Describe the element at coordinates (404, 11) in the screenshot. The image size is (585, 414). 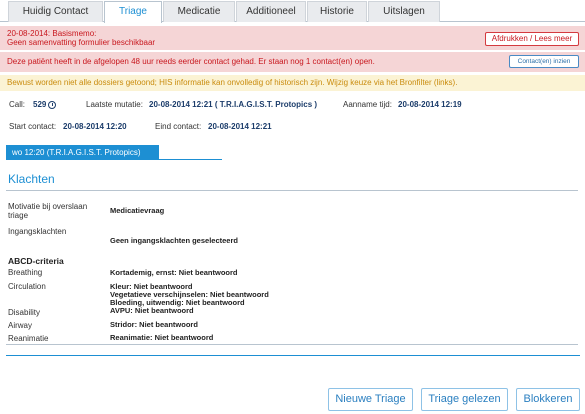
I see `tab-uitslagen: Uitslagen` at that location.